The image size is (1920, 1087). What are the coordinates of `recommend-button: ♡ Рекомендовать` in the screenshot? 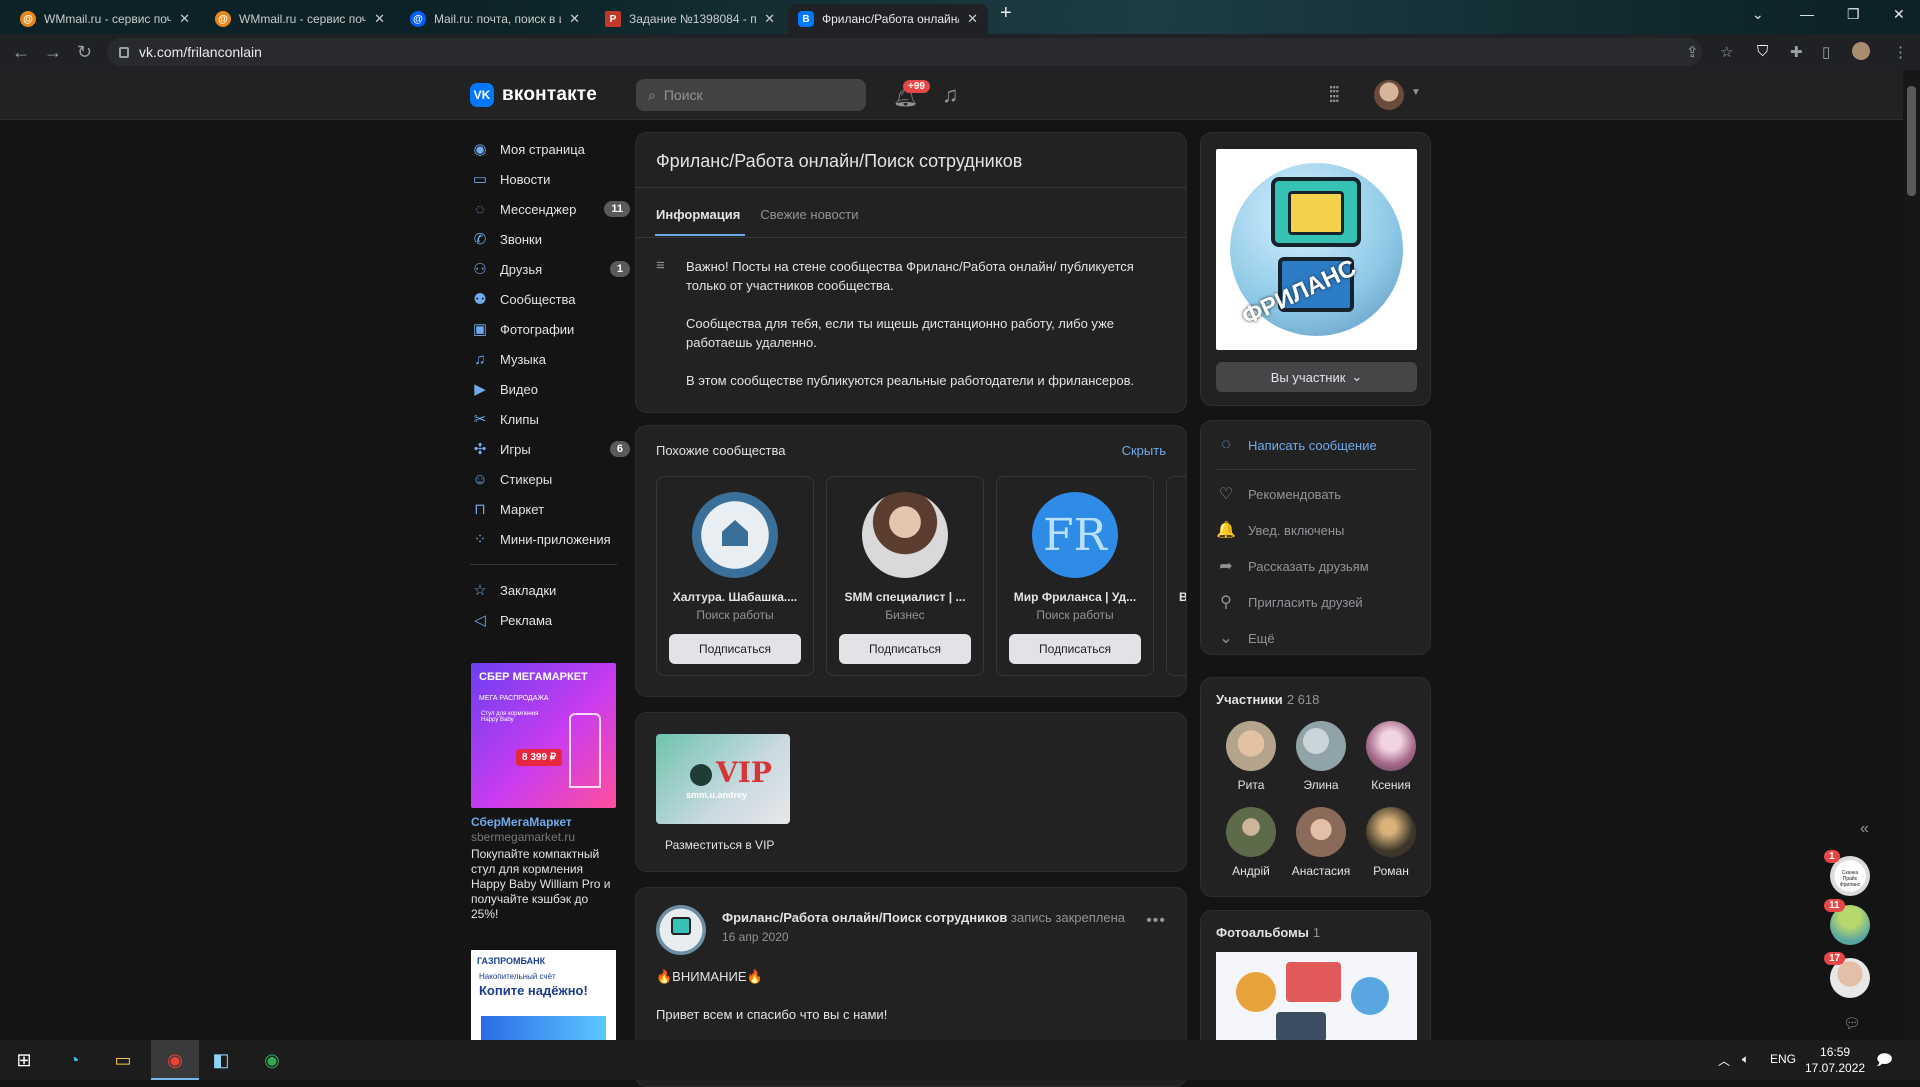 It's located at (1278, 494).